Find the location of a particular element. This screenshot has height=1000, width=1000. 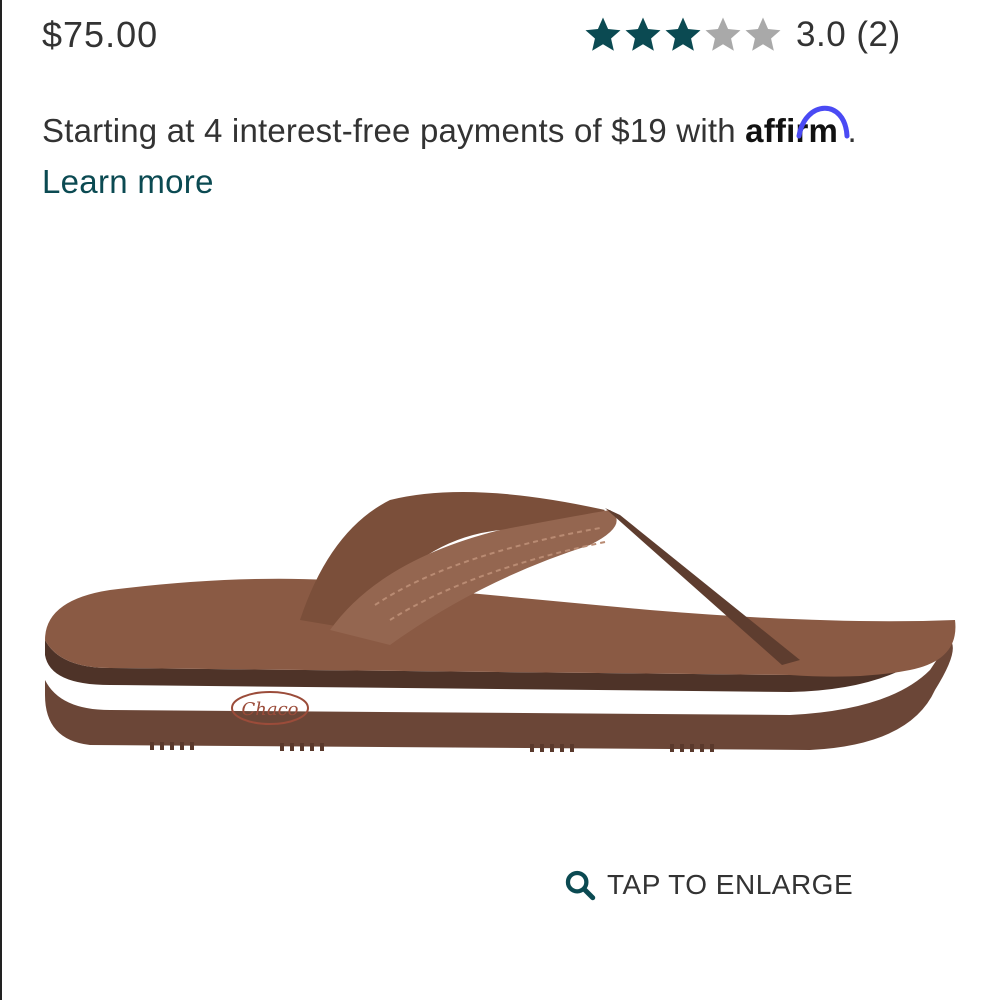

rating-summary: 3.0 (2) is located at coordinates (741, 35).